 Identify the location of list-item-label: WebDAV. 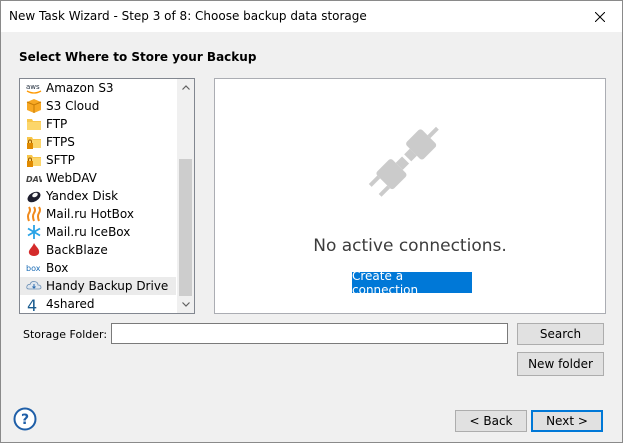
(71, 178).